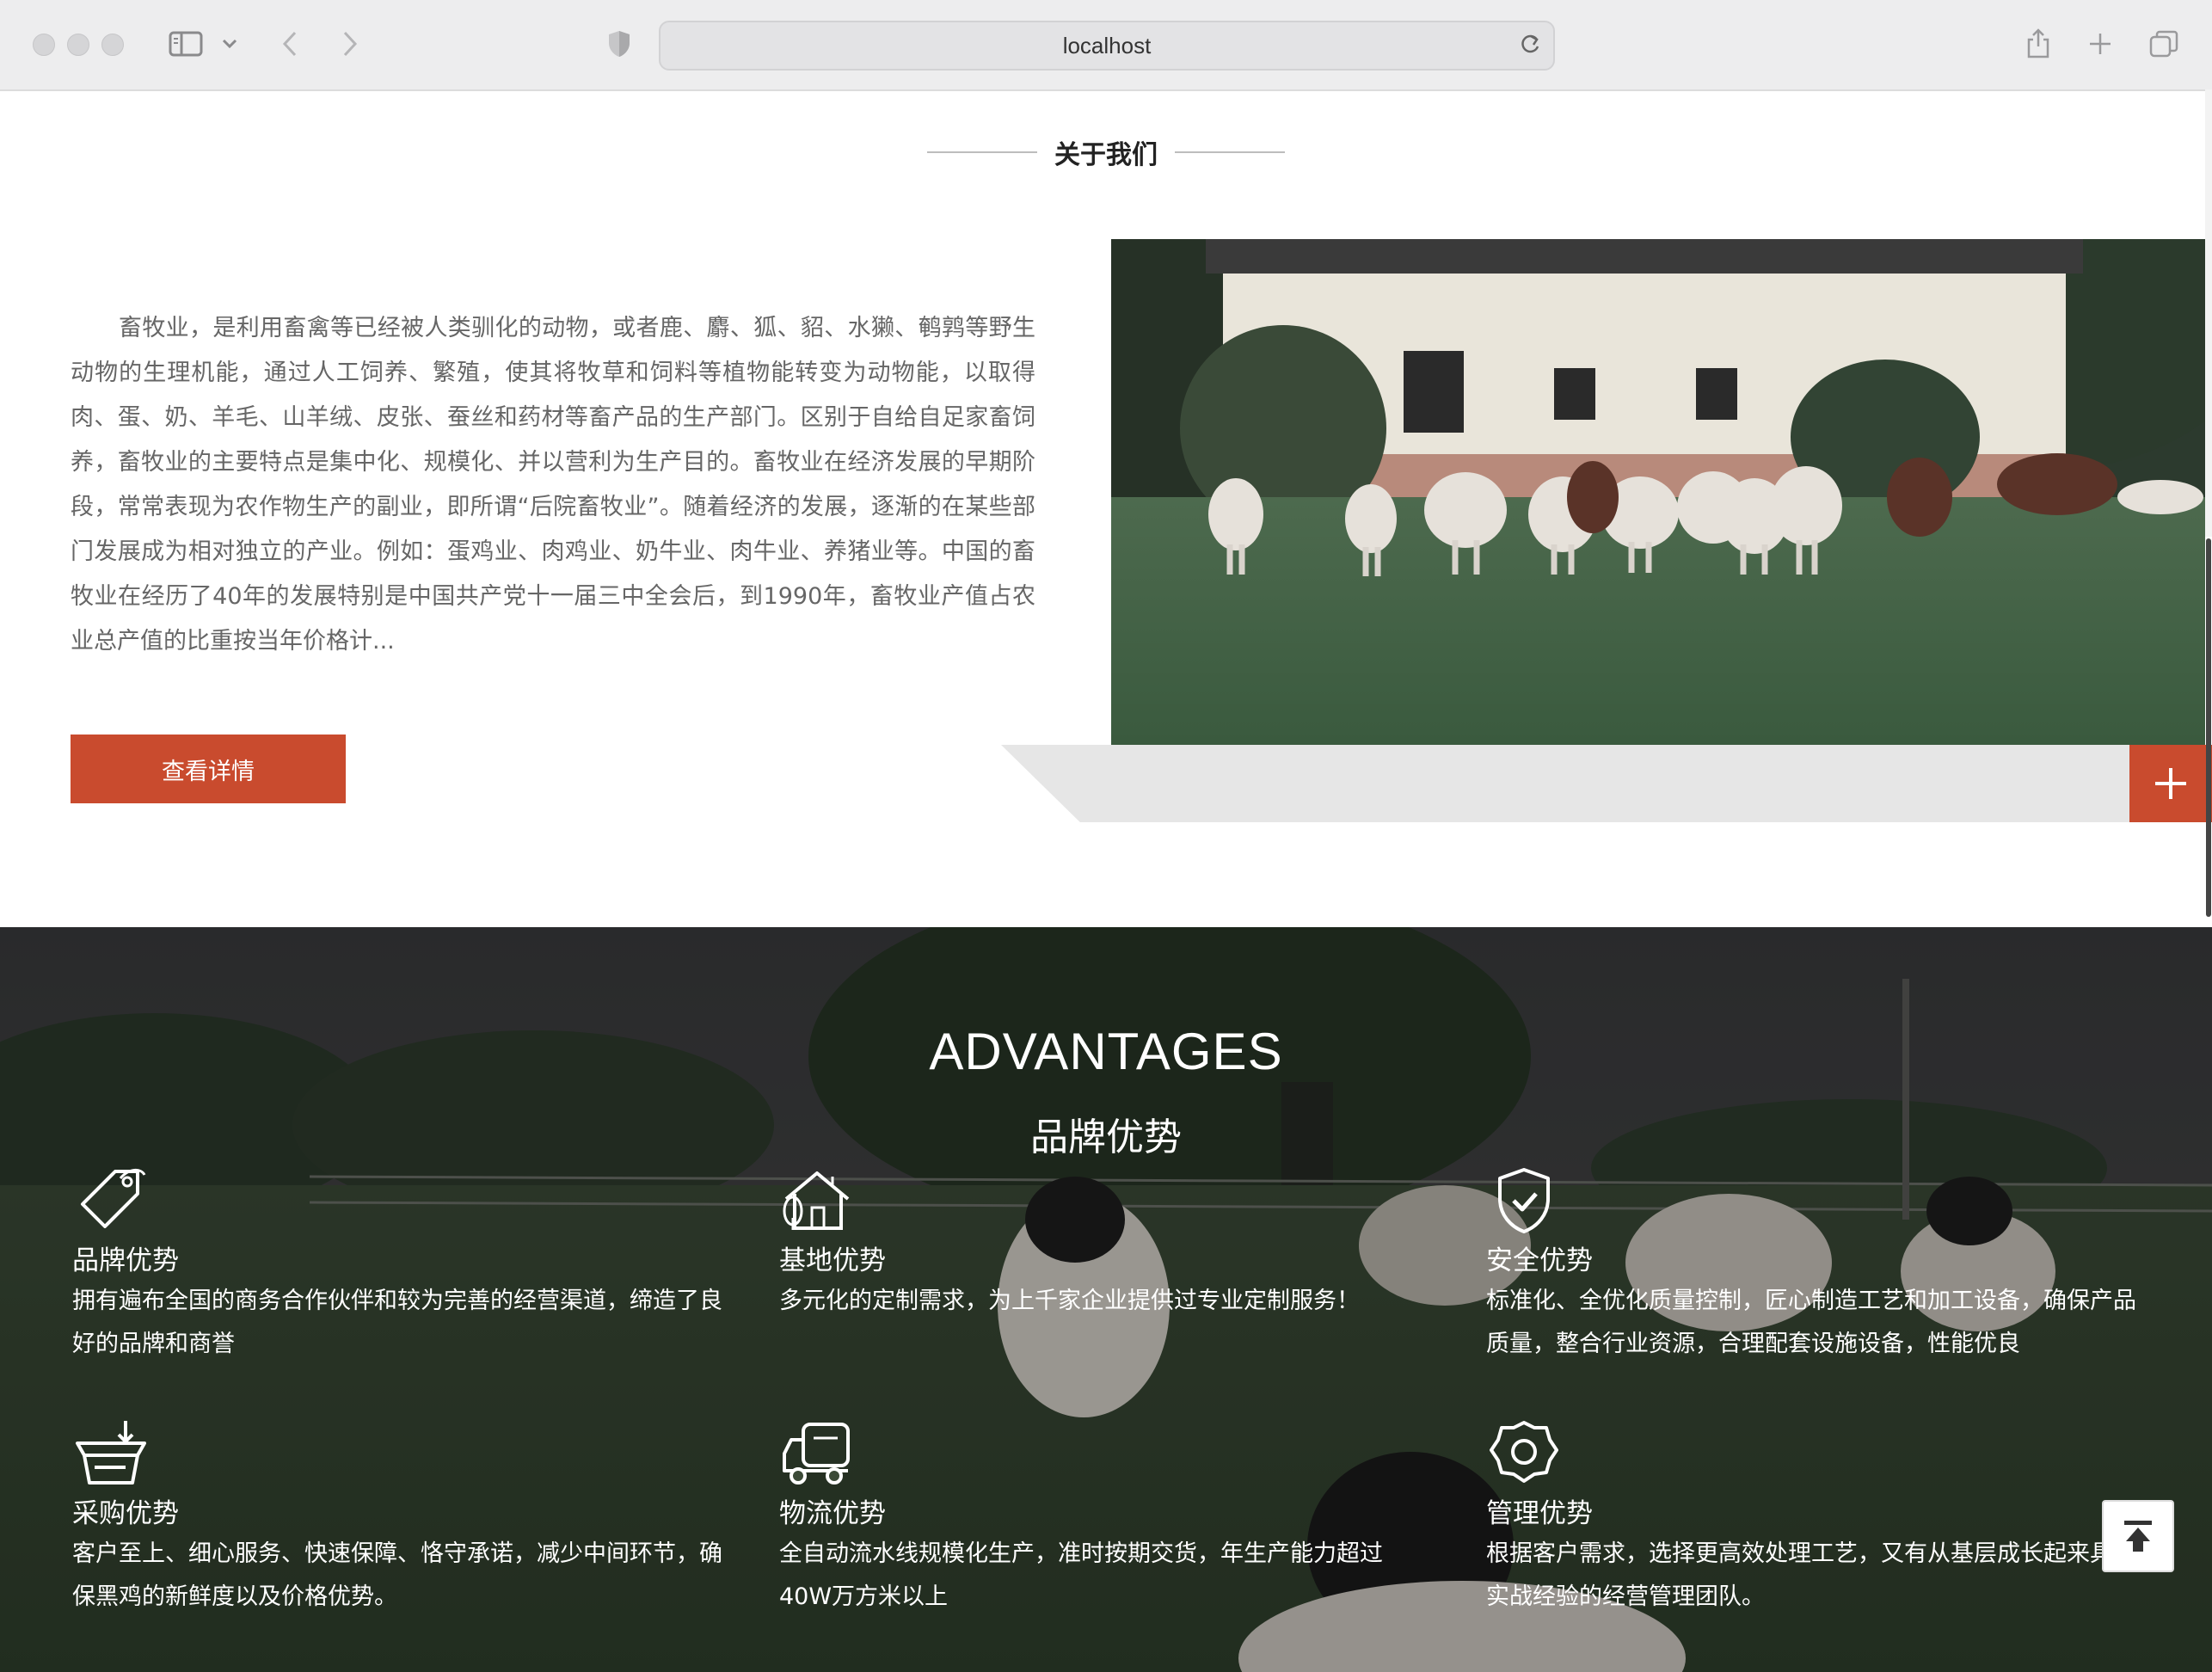 This screenshot has width=2212, height=1672. What do you see at coordinates (1081, 1575) in the screenshot?
I see `advantage-desc: 全自动流水线规模化生产，准时按期交货，年生产能力超过40W万方米以上` at bounding box center [1081, 1575].